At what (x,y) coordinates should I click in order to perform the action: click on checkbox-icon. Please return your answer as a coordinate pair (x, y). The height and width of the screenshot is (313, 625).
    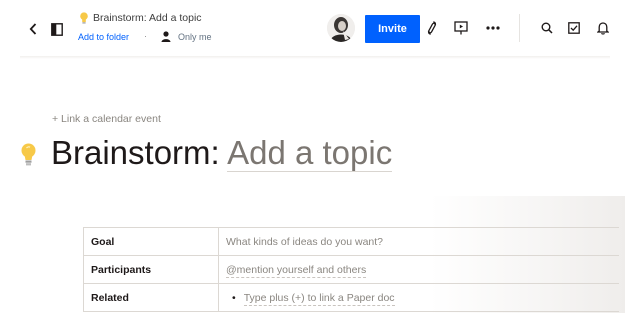
    Looking at the image, I should click on (574, 28).